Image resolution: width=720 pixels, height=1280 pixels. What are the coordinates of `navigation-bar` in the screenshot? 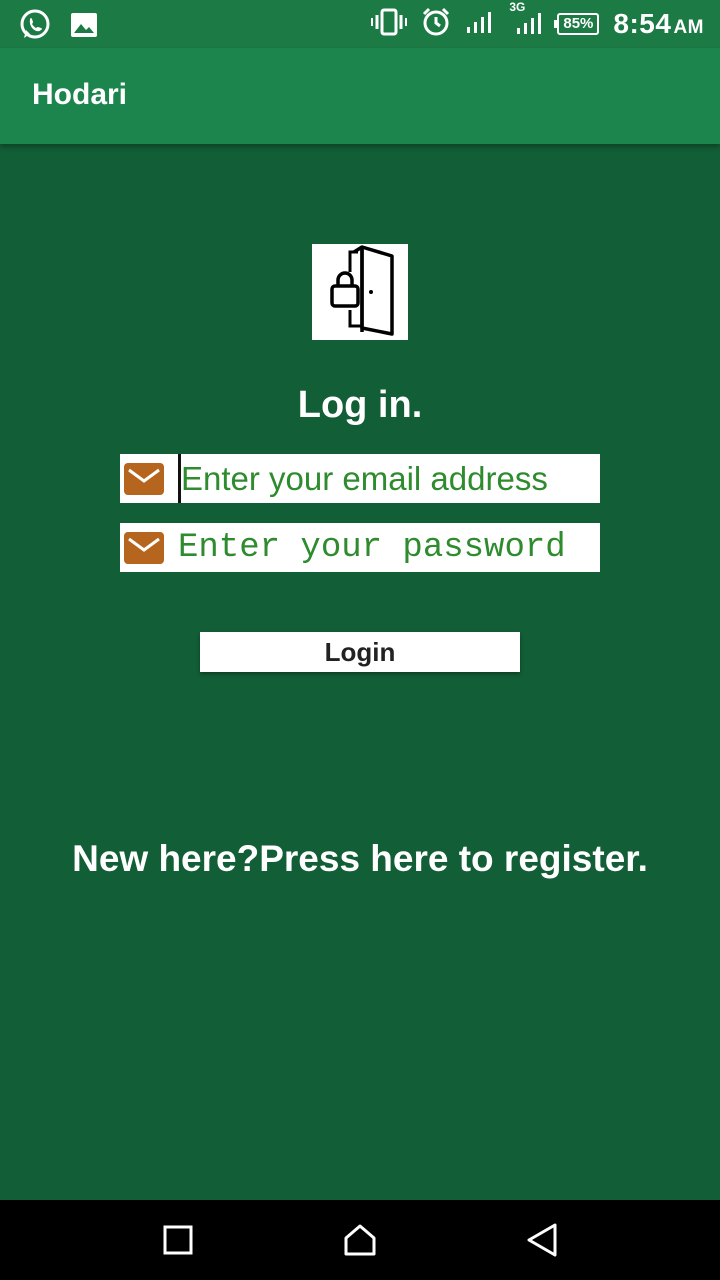 It's located at (360, 1240).